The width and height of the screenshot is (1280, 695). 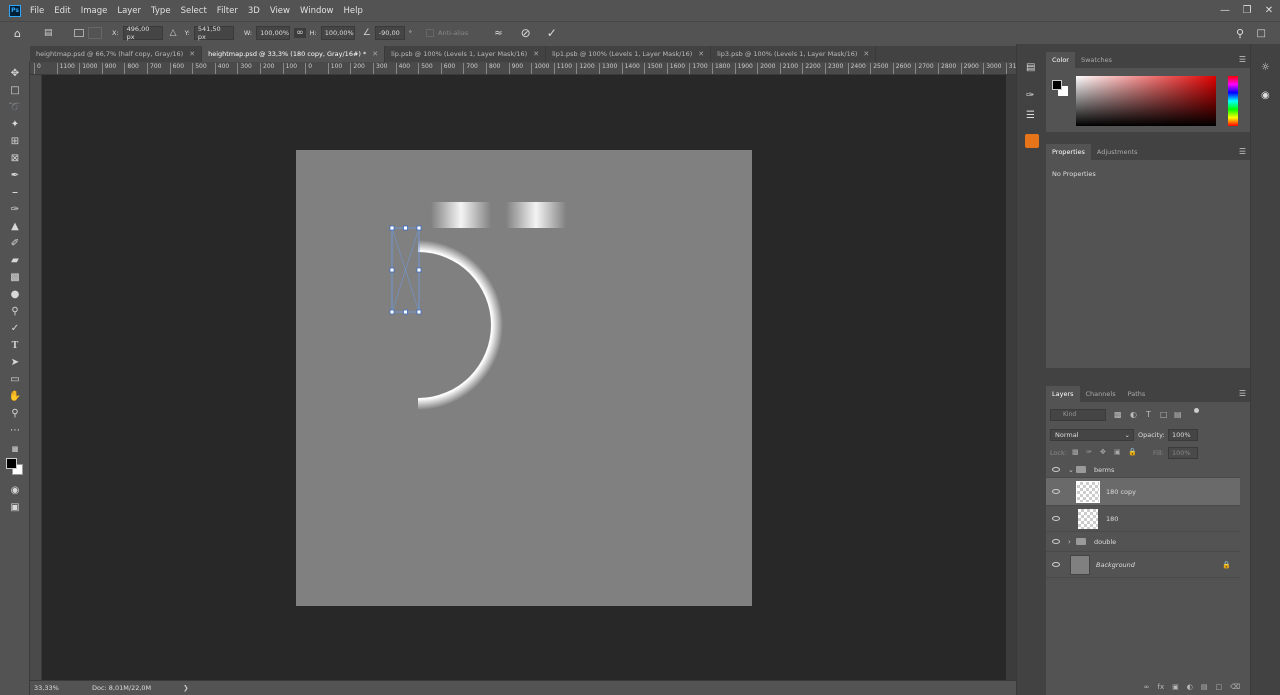 I want to click on commit-transform-icon: ✓, so click(x=552, y=33).